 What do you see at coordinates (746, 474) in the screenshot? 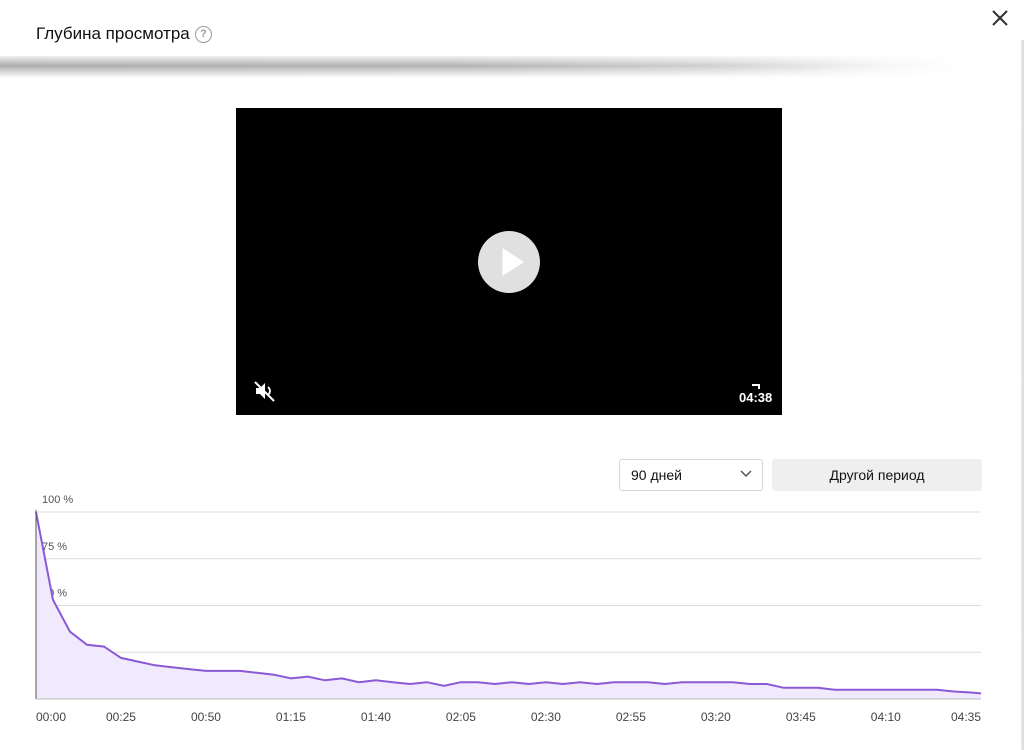
I see `chevron-down-icon` at bounding box center [746, 474].